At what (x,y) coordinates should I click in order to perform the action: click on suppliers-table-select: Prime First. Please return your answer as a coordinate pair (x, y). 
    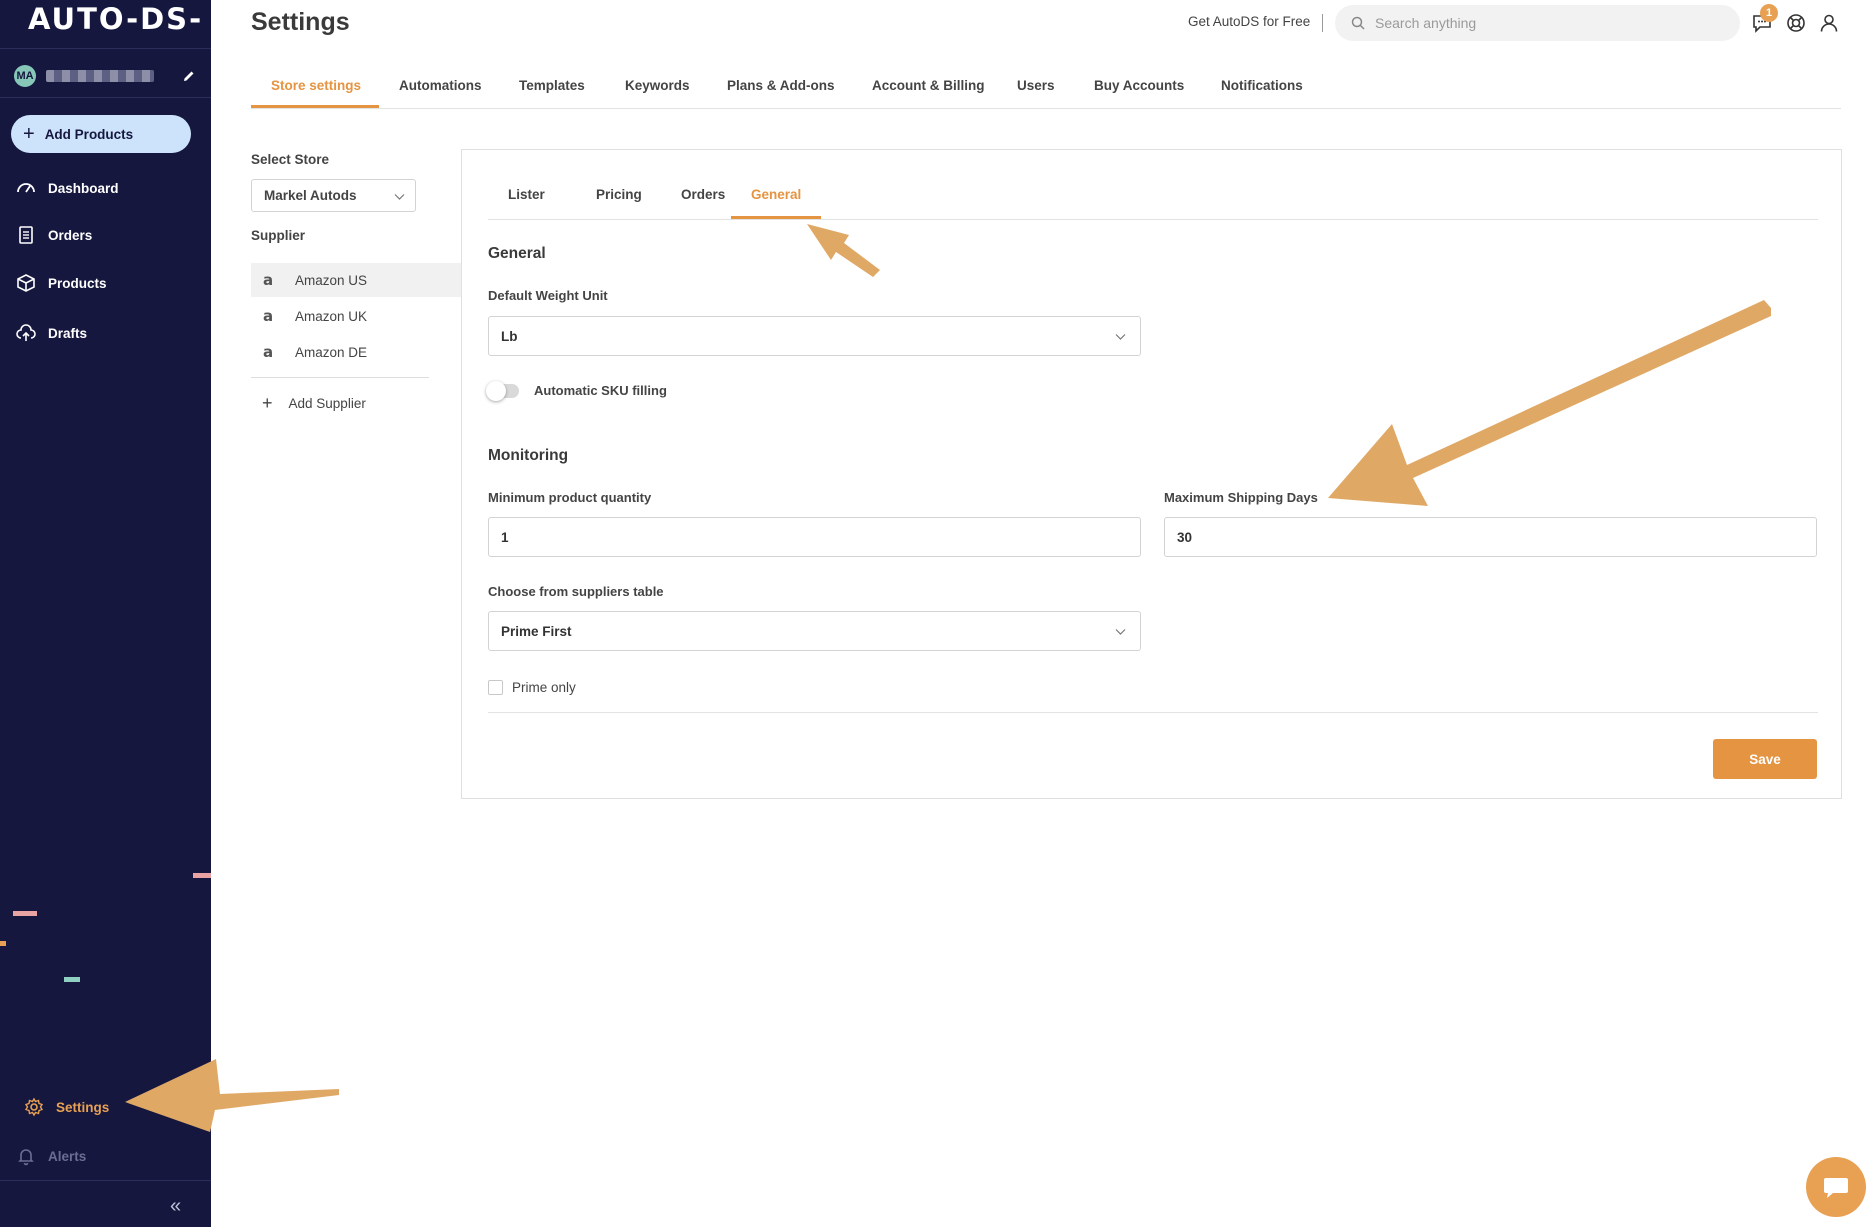
    Looking at the image, I should click on (814, 631).